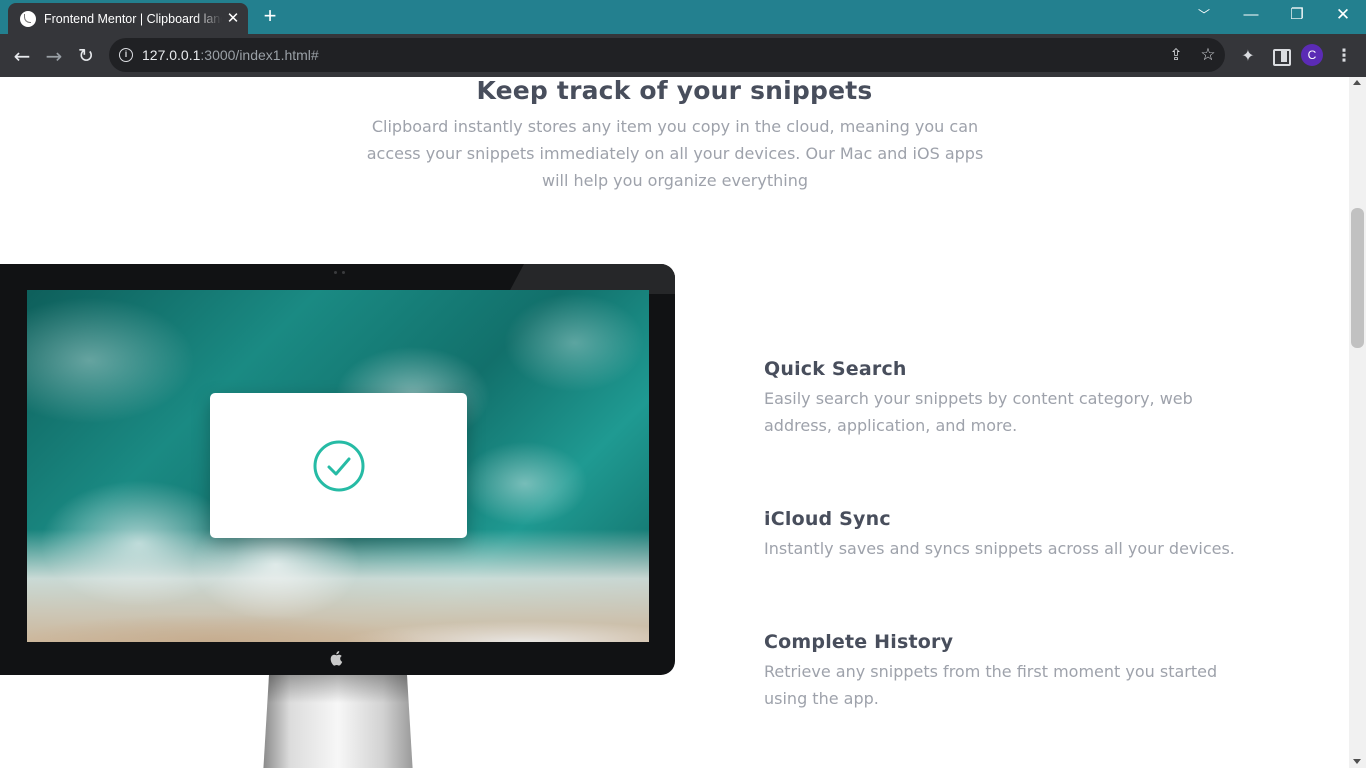 The height and width of the screenshot is (768, 1366). What do you see at coordinates (340, 273) in the screenshot?
I see `camera-icon` at bounding box center [340, 273].